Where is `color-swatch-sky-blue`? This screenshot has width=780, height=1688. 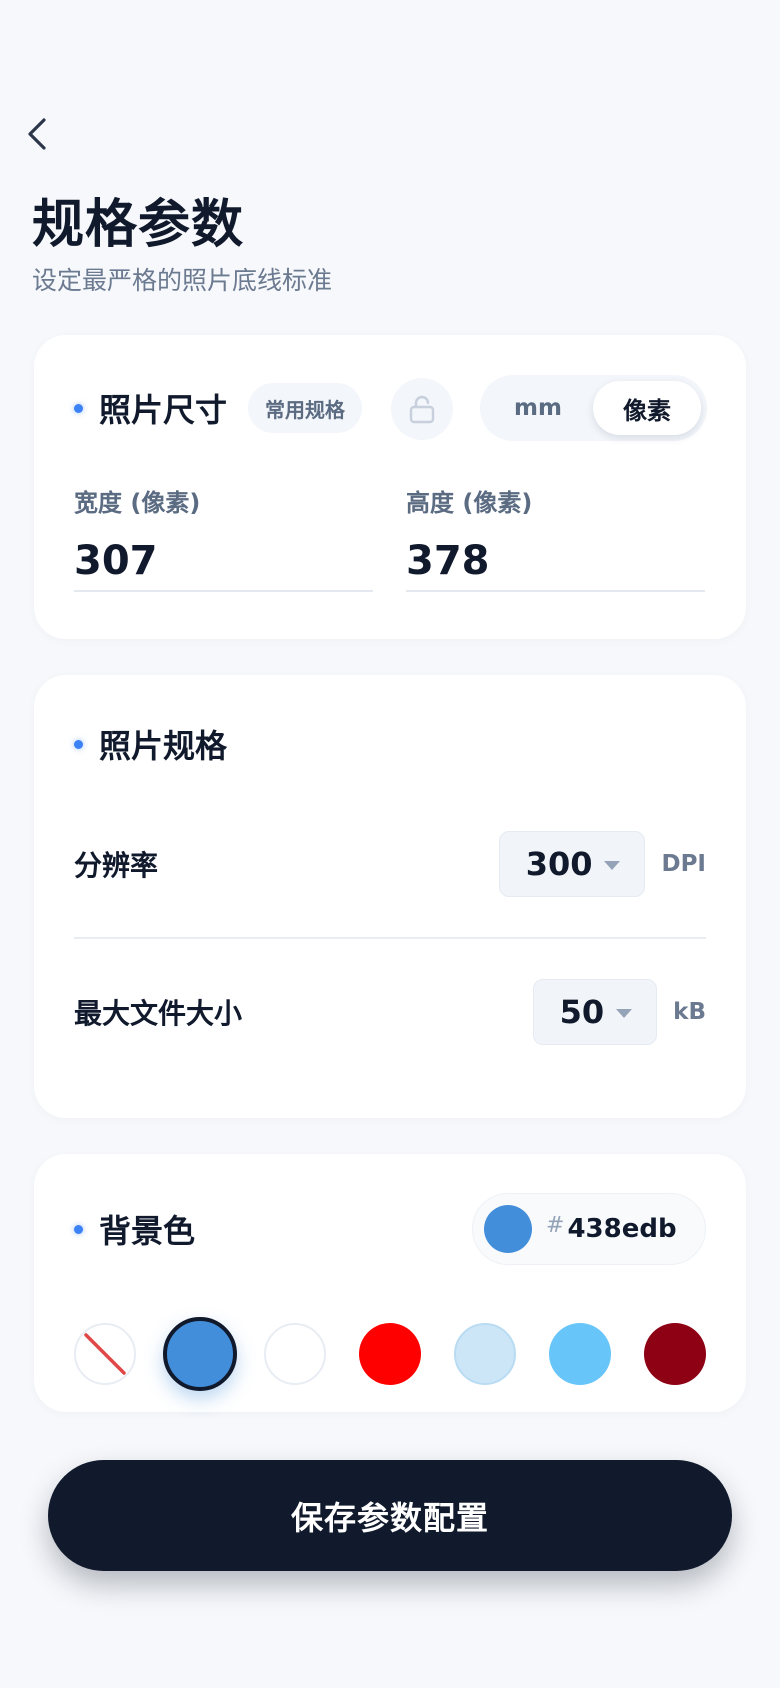 color-swatch-sky-blue is located at coordinates (580, 1354).